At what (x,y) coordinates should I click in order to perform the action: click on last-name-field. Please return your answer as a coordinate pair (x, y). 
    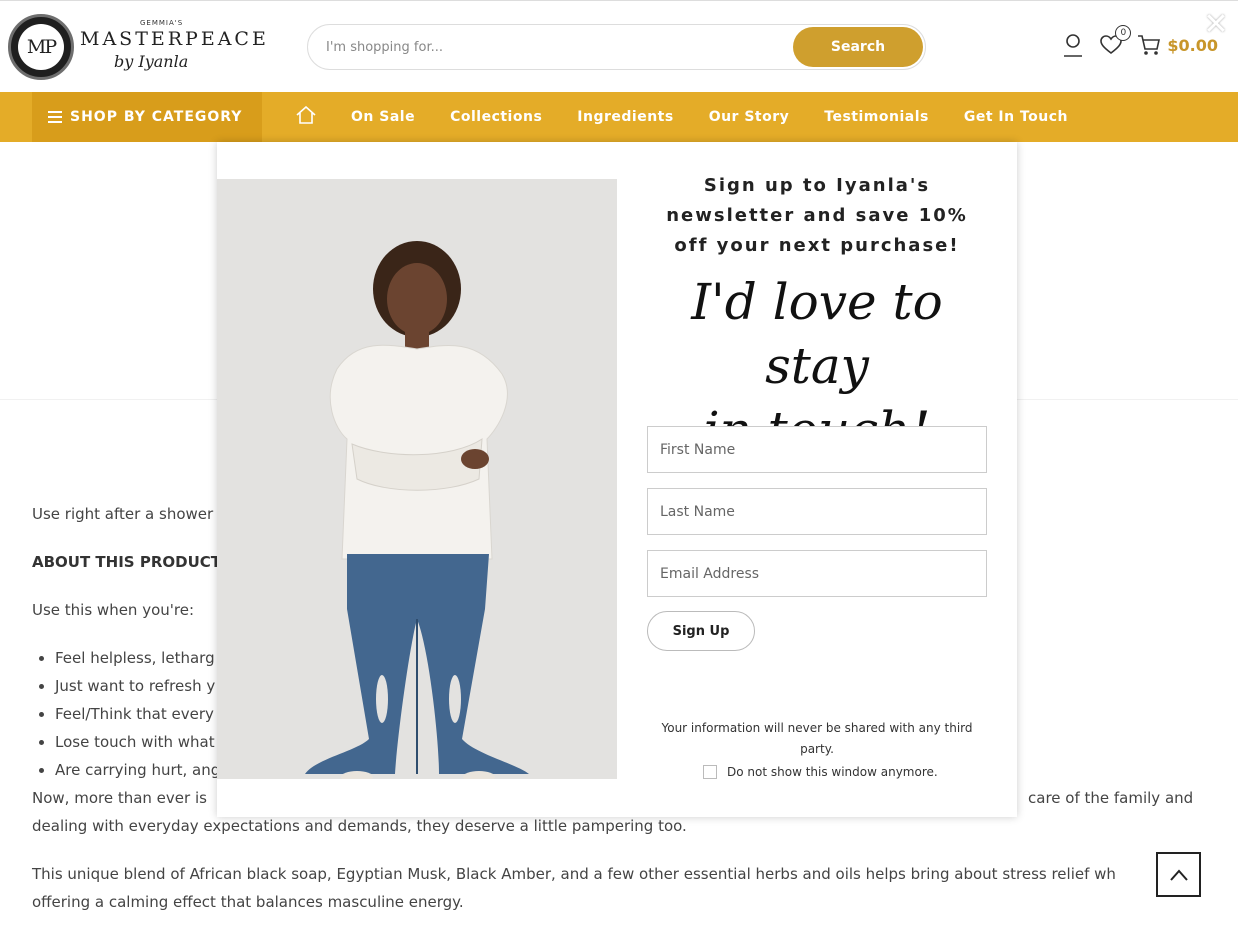
    Looking at the image, I should click on (817, 511).